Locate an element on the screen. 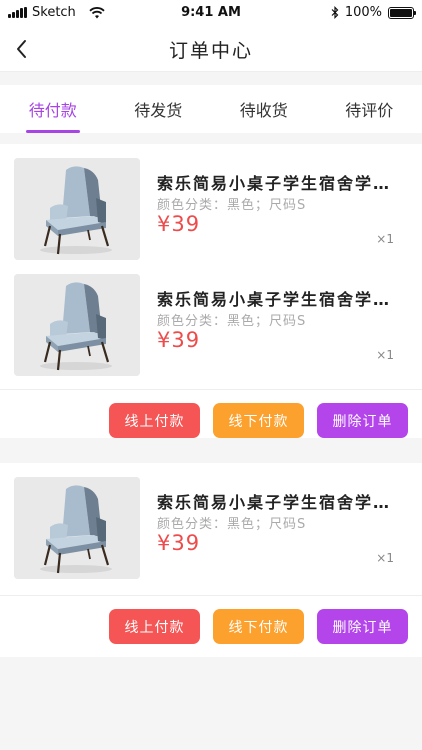 The width and height of the screenshot is (422, 750). nav-bar: 订单中心 is located at coordinates (211, 49).